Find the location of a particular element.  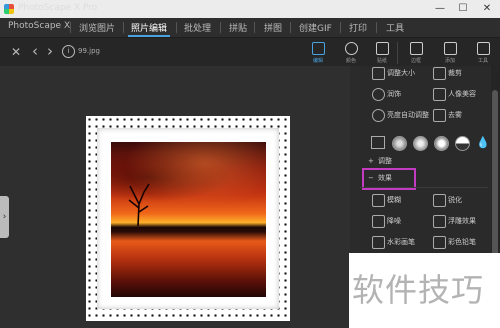

resize-tool: 调整大小 is located at coordinates (402, 73).